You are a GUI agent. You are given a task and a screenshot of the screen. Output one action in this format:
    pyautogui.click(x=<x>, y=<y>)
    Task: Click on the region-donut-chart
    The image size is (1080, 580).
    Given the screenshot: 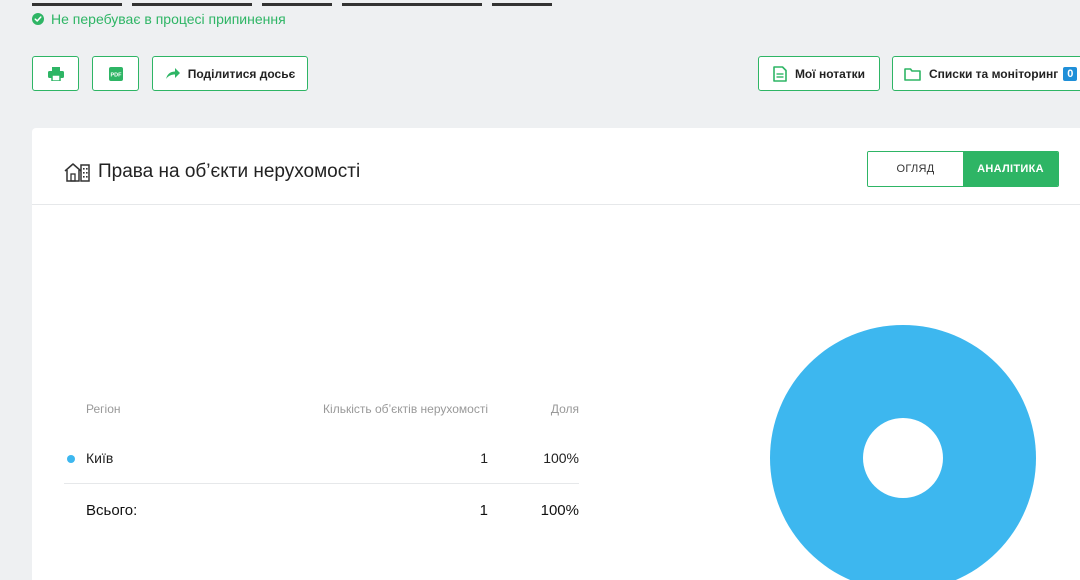 What is the action you would take?
    pyautogui.click(x=903, y=452)
    